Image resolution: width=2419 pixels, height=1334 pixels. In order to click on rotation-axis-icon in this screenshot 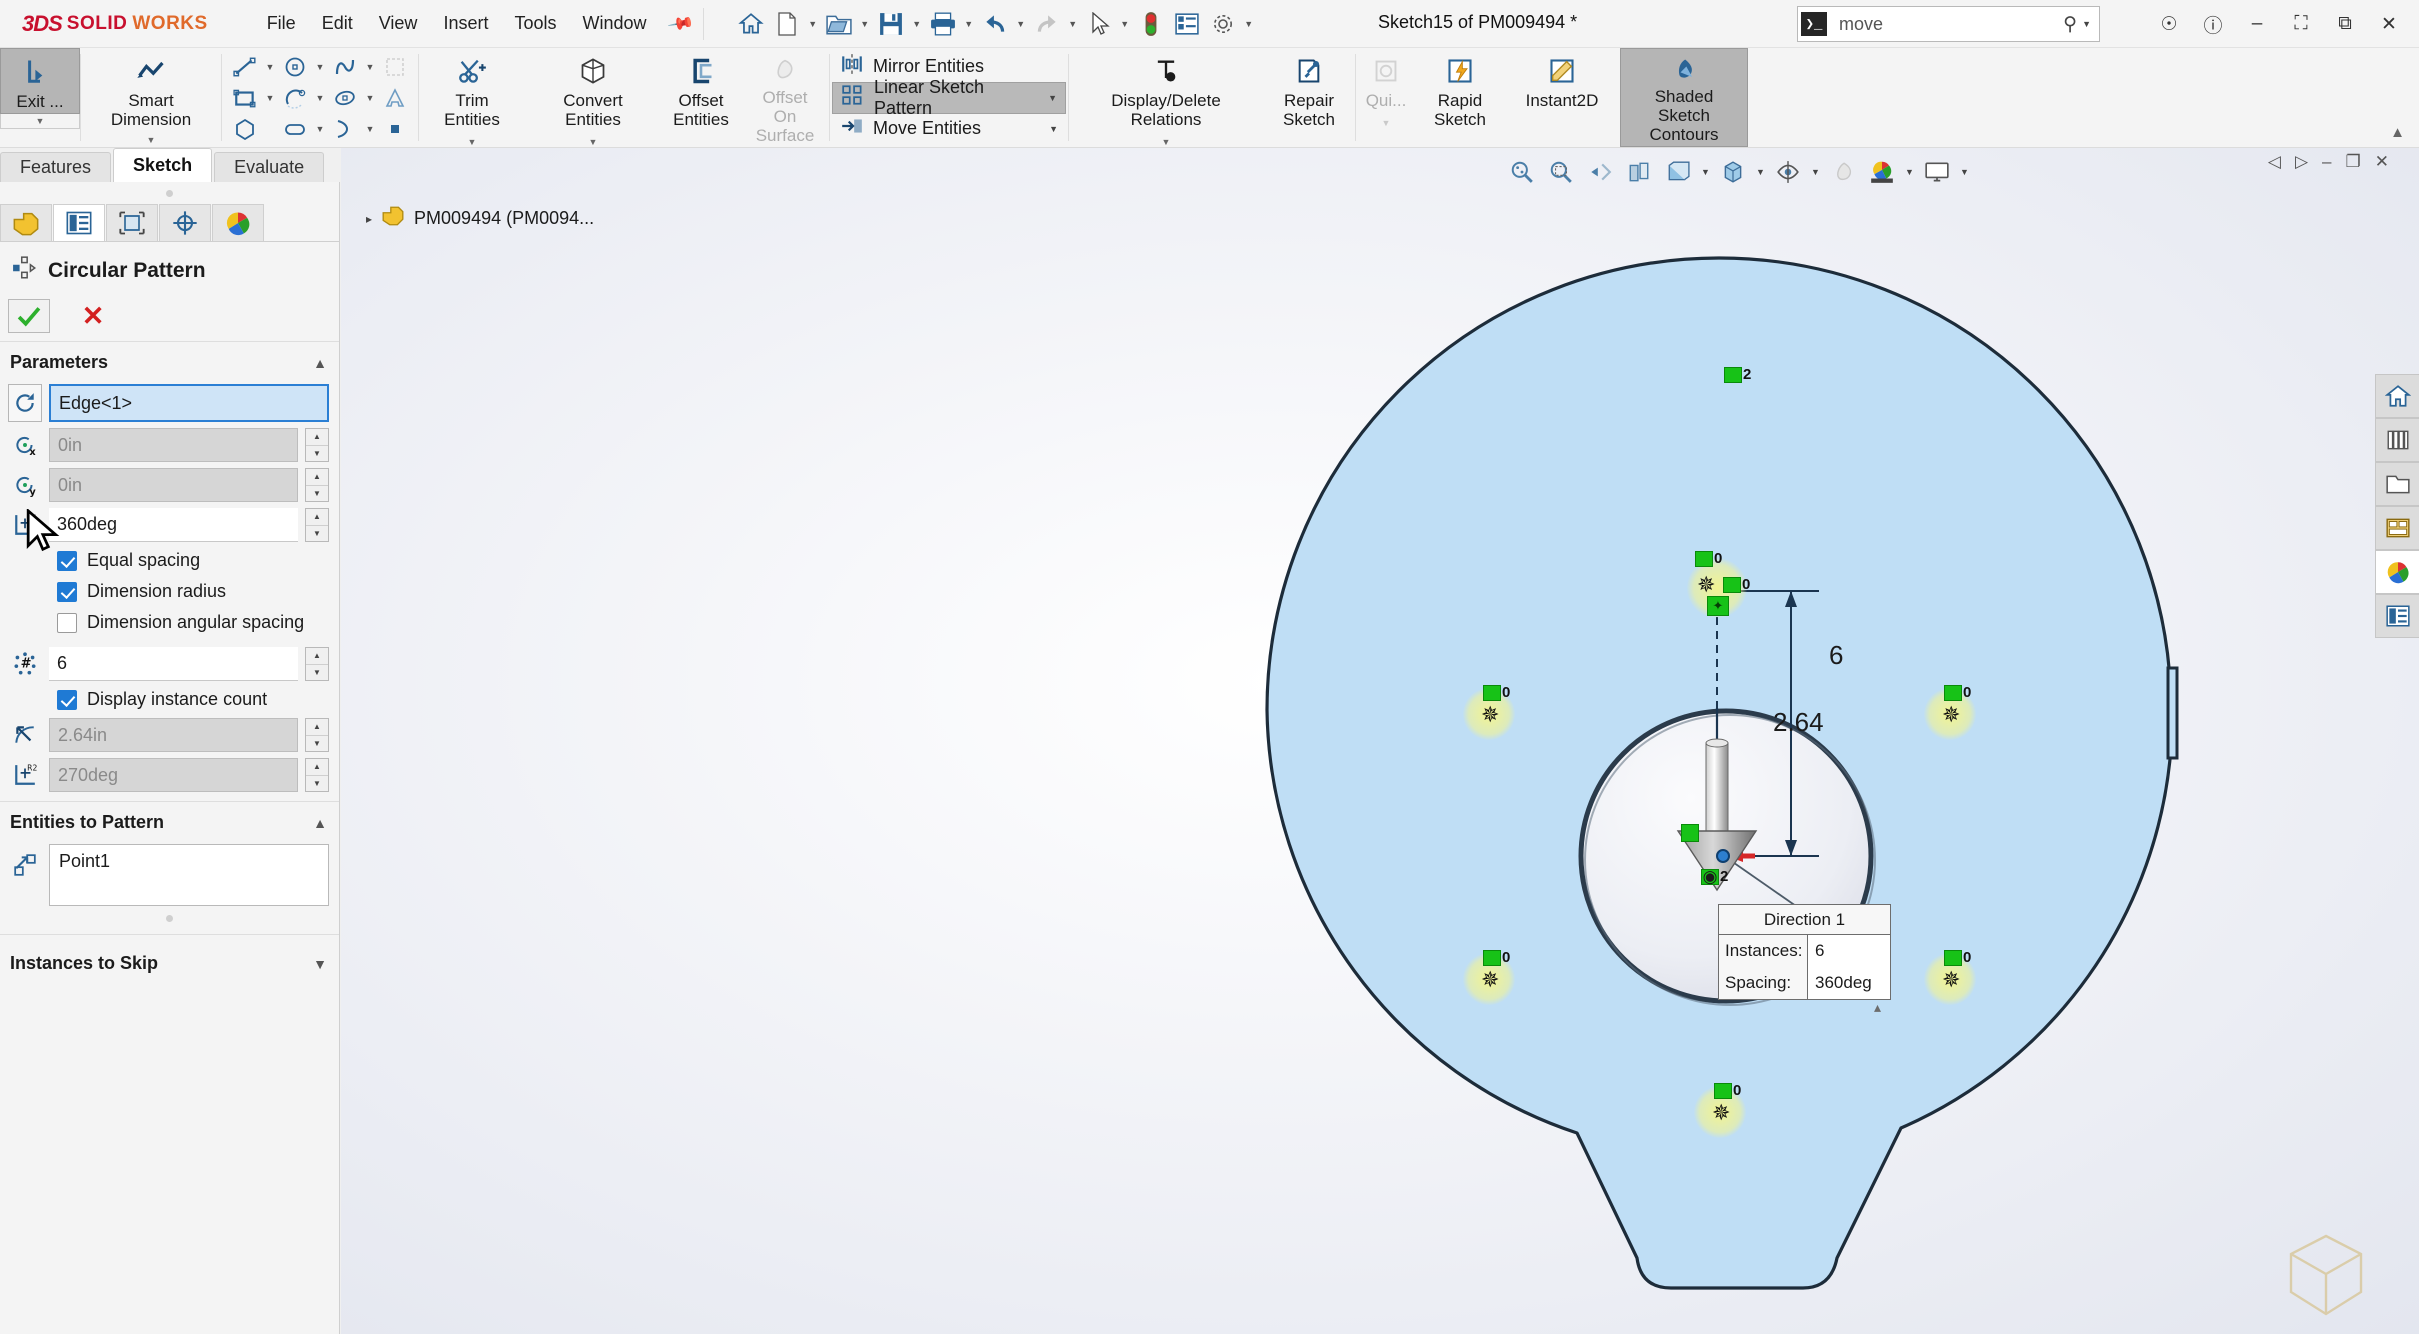, I will do `click(25, 403)`.